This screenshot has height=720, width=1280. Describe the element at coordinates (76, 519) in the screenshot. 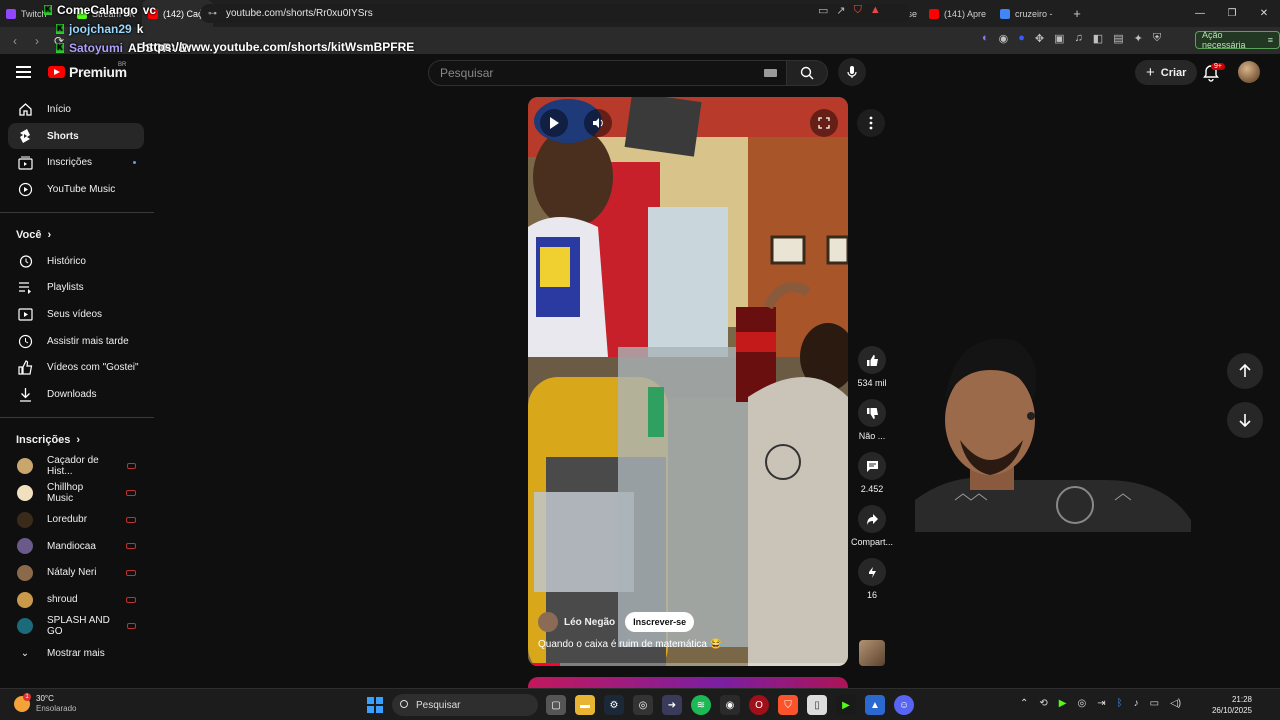

I see `sidebar-item: Loredubr` at that location.